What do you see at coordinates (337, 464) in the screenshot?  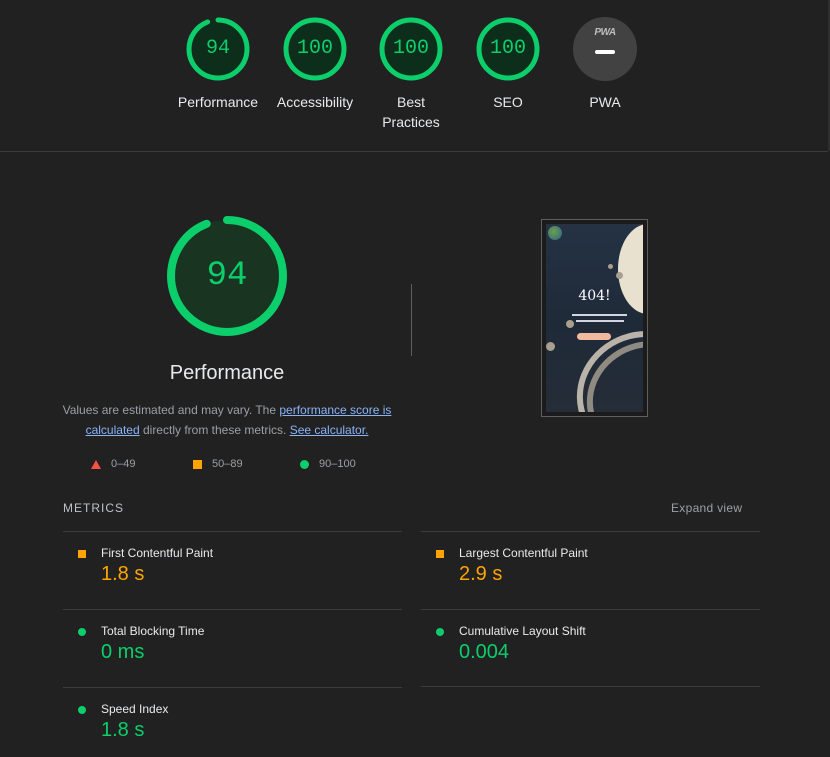 I see `legend-label: 90–100` at bounding box center [337, 464].